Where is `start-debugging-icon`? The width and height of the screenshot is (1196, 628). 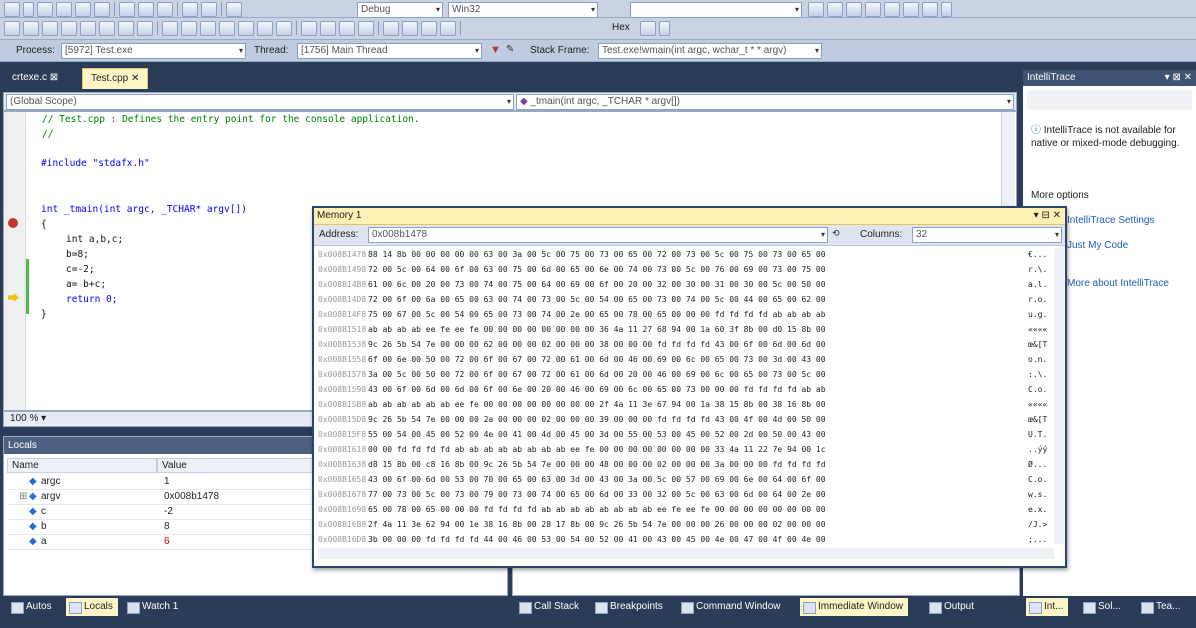 start-debugging-icon is located at coordinates (234, 9).